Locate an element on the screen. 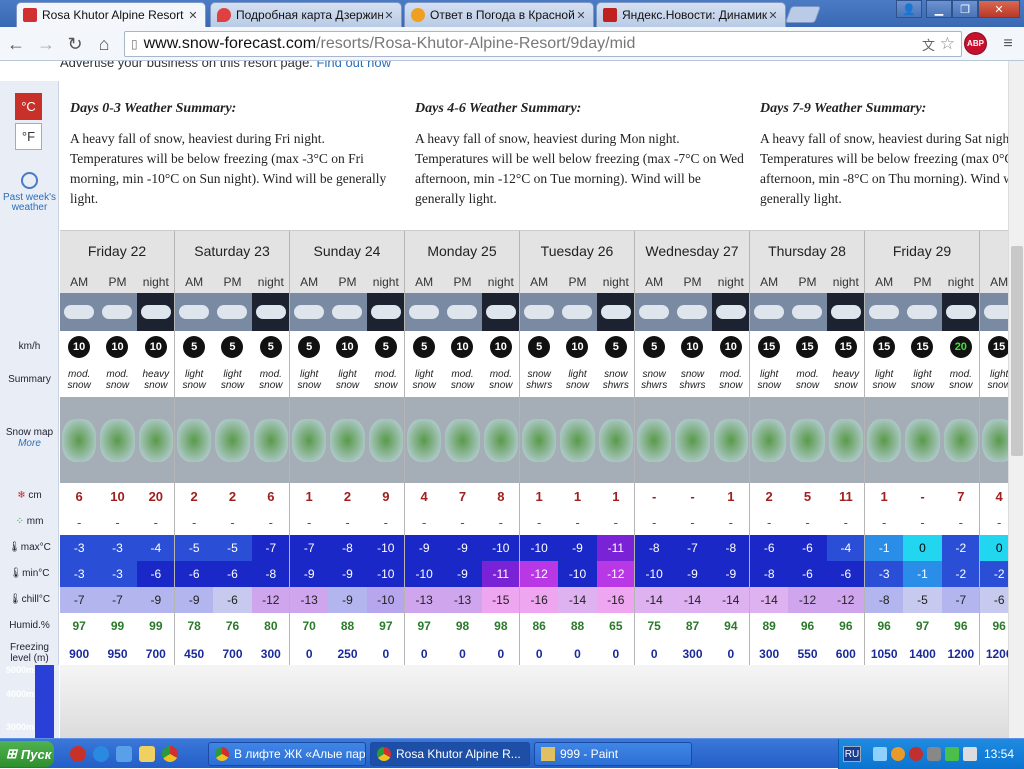 The width and height of the screenshot is (1024, 769). home-icon: ⌂ is located at coordinates (104, 44).